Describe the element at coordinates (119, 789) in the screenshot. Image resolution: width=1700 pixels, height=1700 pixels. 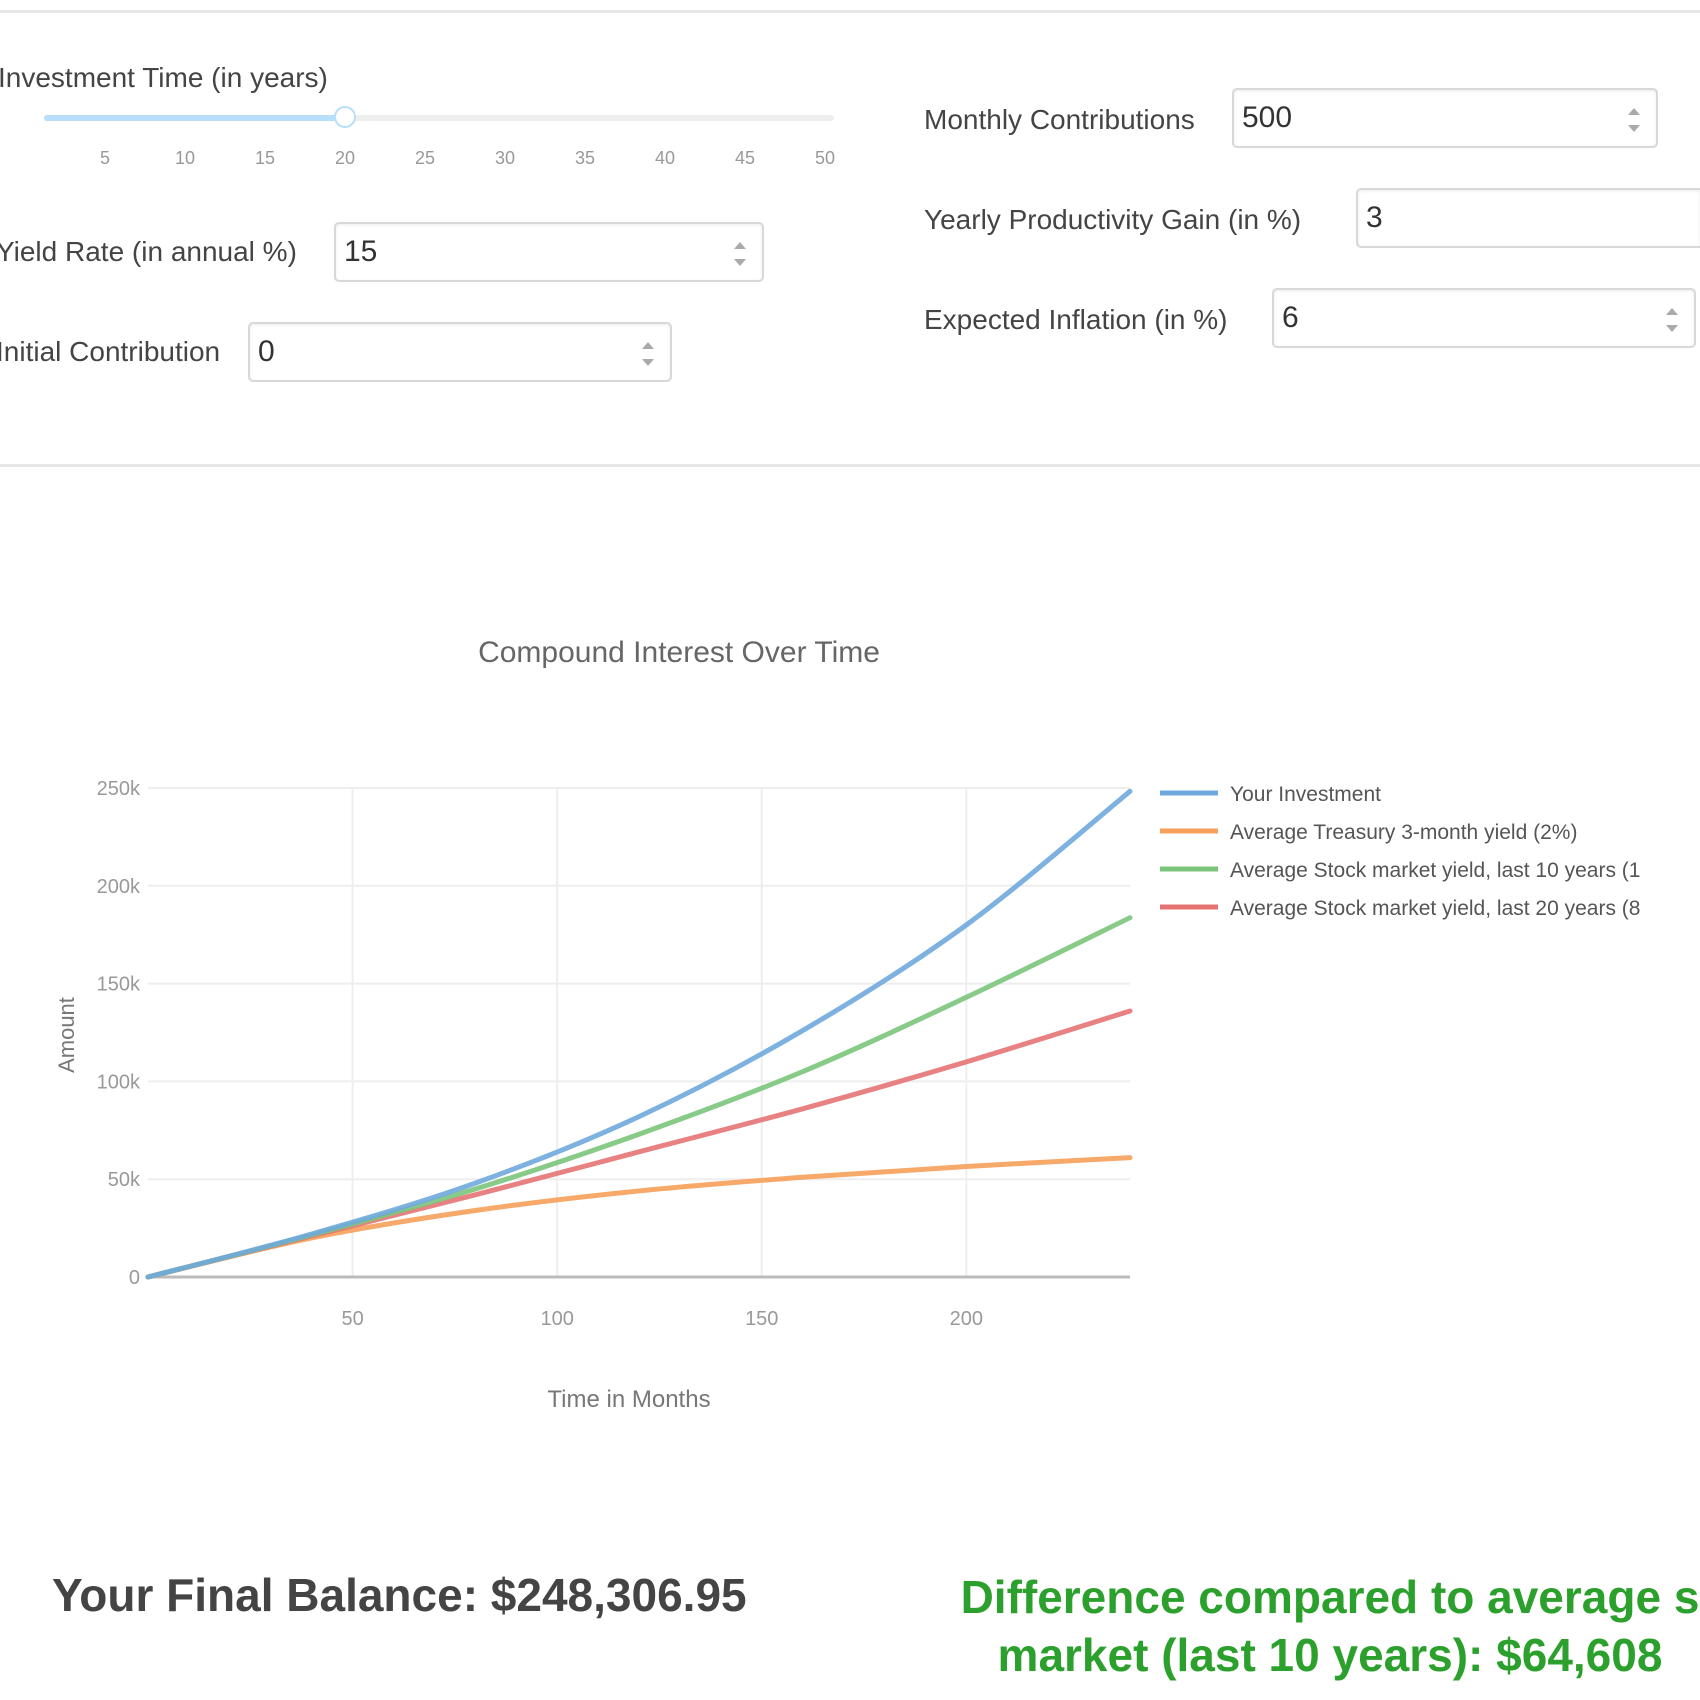
I see `y-tick-label: 250k` at that location.